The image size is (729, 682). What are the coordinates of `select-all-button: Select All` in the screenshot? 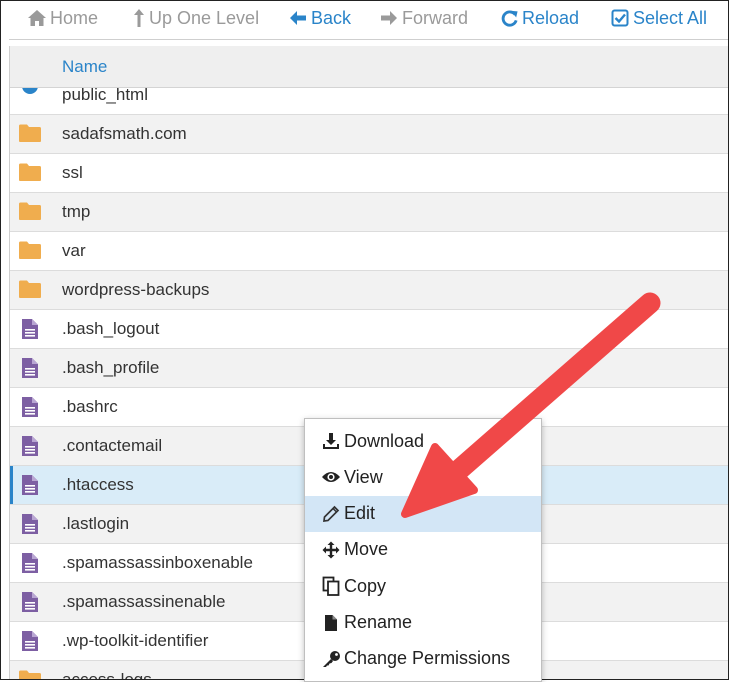 It's located at (658, 18).